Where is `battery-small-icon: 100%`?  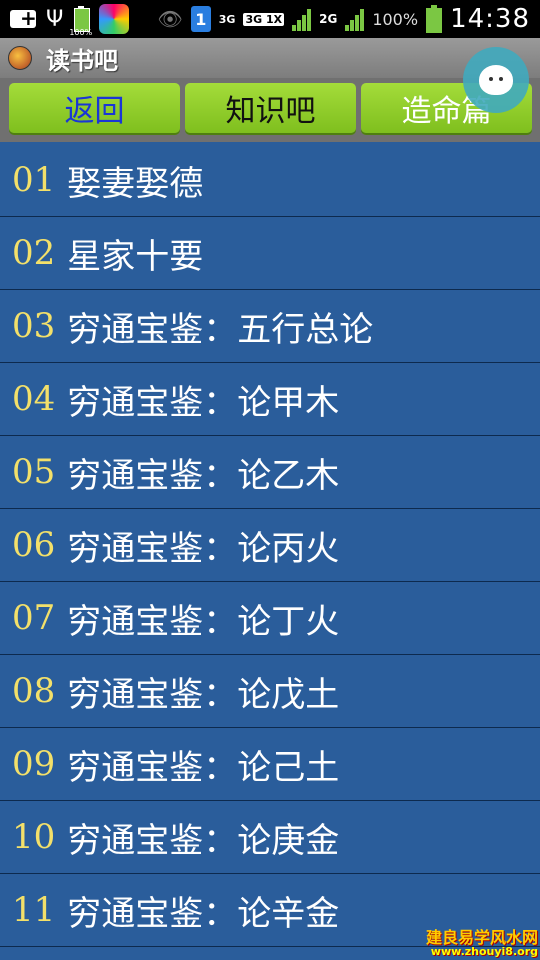
battery-small-icon: 100% is located at coordinates (80, 21).